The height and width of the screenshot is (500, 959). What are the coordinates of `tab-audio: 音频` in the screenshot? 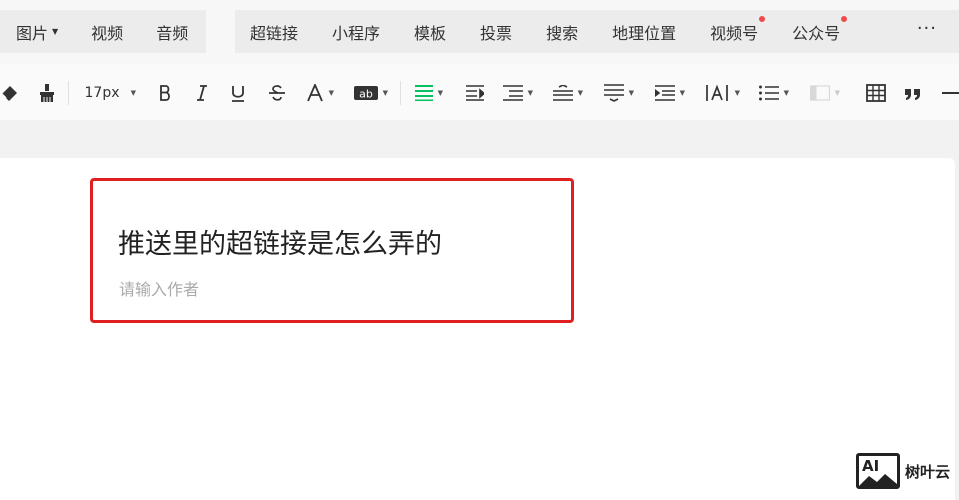 It's located at (172, 32).